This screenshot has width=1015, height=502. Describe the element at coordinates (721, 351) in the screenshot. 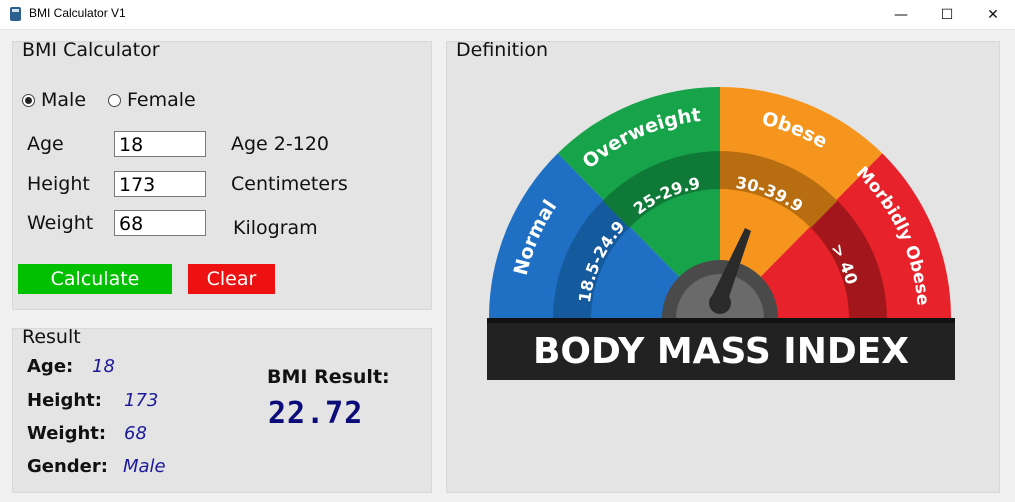

I see `bmi-banner-text: BODY MASS INDEX` at that location.